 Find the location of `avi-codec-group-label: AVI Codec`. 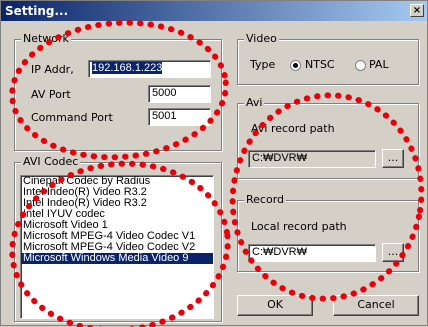

avi-codec-group-label: AVI Codec is located at coordinates (51, 161).